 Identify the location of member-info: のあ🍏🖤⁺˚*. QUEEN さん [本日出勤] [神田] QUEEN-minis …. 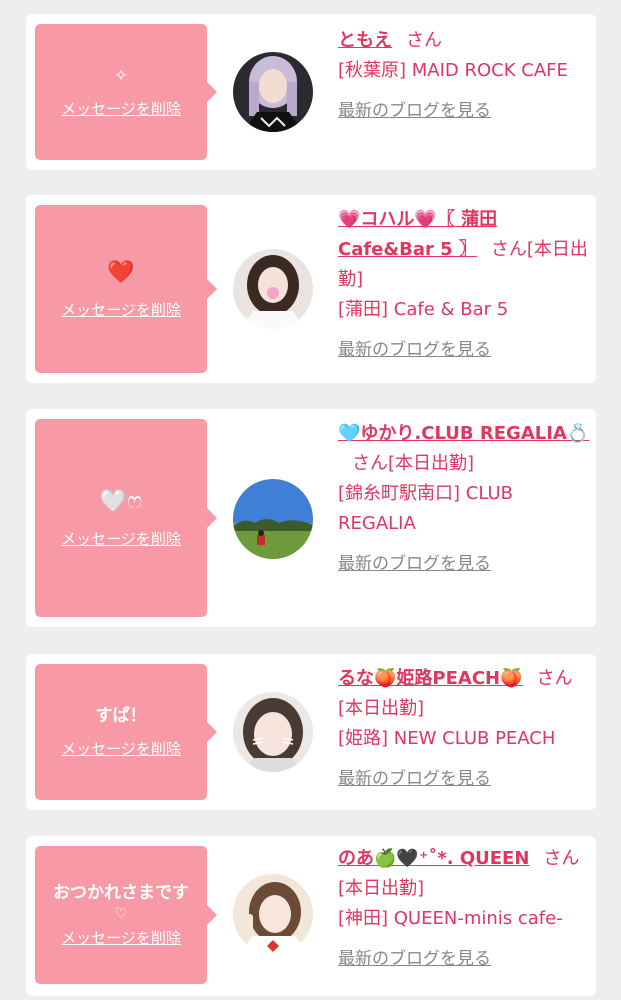
(464, 909).